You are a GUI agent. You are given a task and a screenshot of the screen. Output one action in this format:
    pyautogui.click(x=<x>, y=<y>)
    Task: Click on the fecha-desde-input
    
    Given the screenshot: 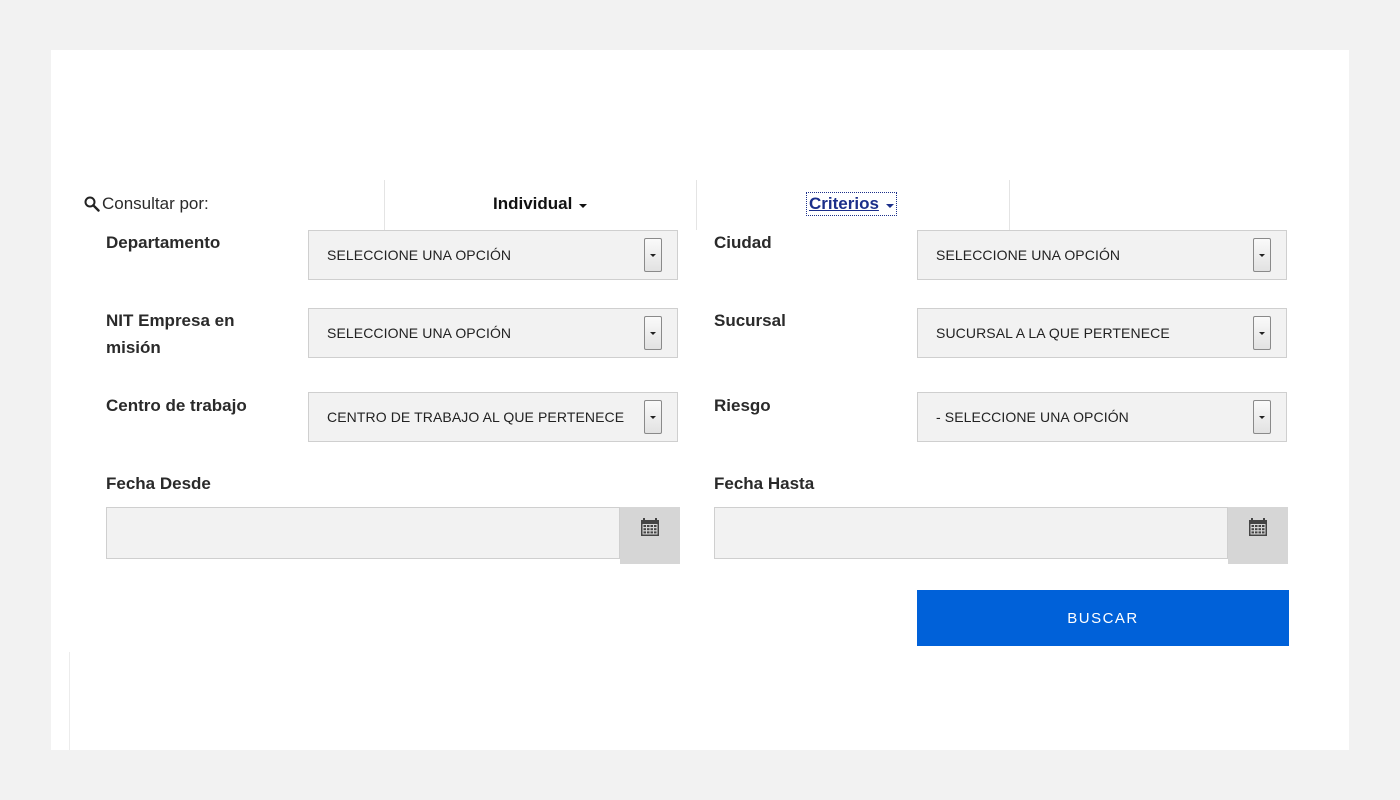 What is the action you would take?
    pyautogui.click(x=363, y=533)
    